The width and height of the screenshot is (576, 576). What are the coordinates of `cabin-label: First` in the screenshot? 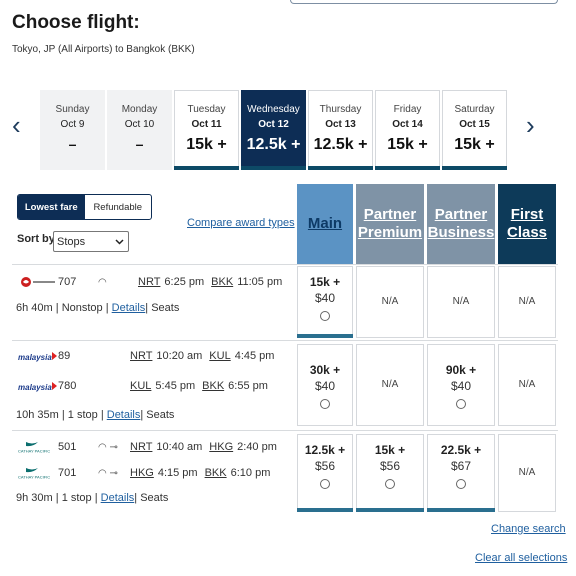 It's located at (527, 214).